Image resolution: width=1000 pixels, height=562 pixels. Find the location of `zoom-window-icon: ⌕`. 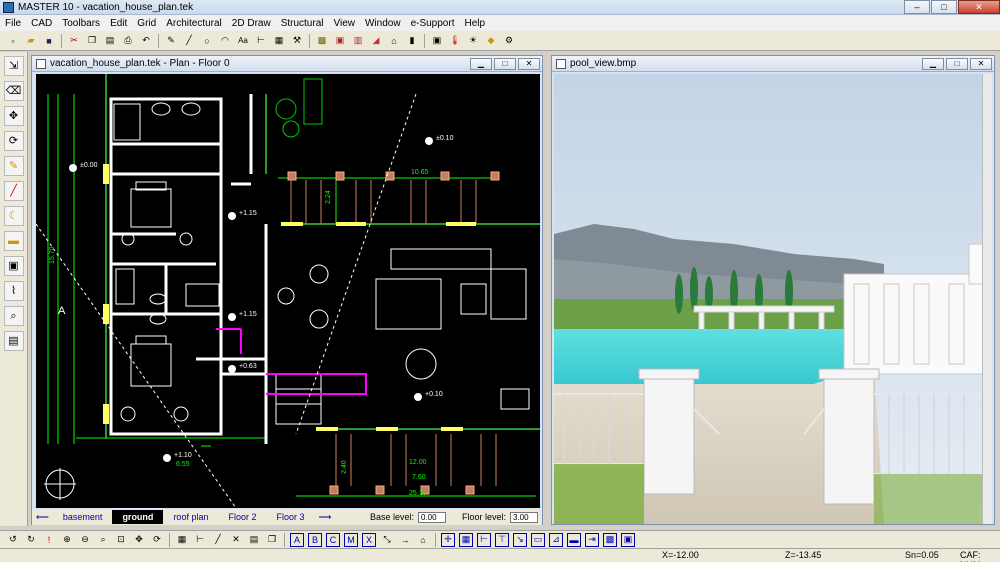

zoom-window-icon: ⌕ is located at coordinates (103, 540).